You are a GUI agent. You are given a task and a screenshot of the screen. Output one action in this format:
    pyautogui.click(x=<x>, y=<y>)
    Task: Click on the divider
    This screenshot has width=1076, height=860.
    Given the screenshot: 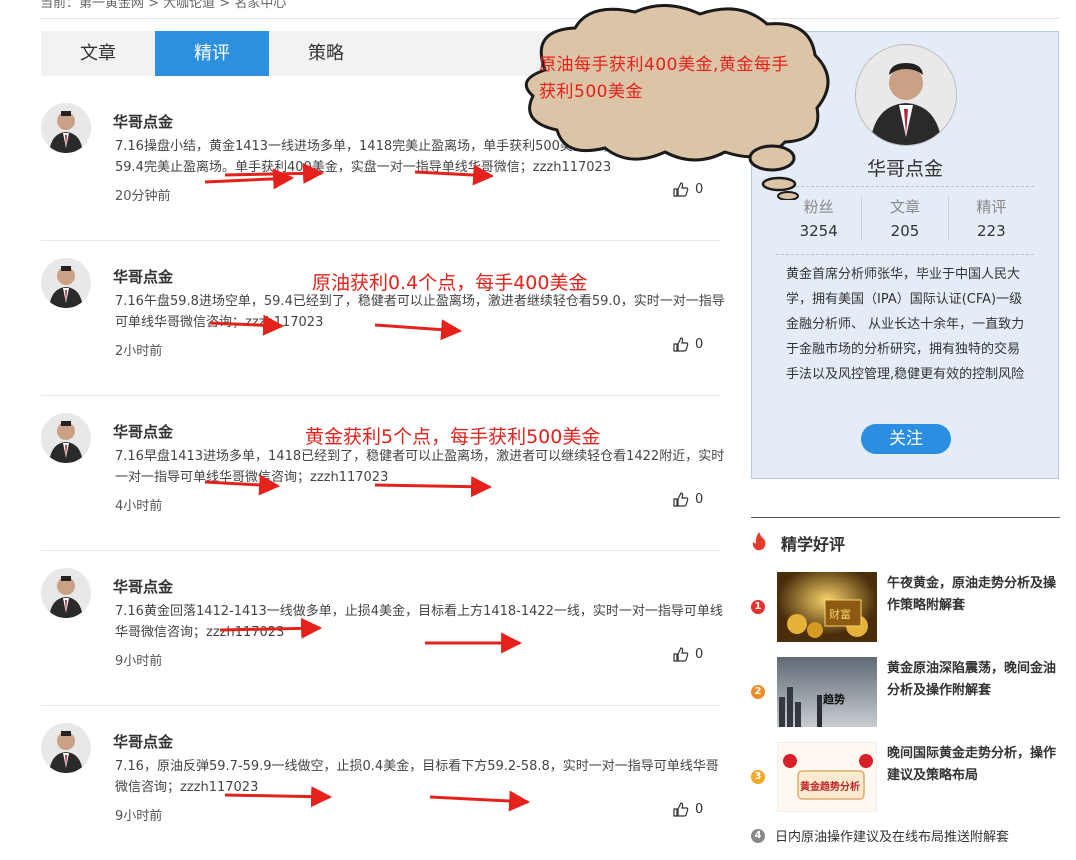 What is the action you would take?
    pyautogui.click(x=905, y=254)
    